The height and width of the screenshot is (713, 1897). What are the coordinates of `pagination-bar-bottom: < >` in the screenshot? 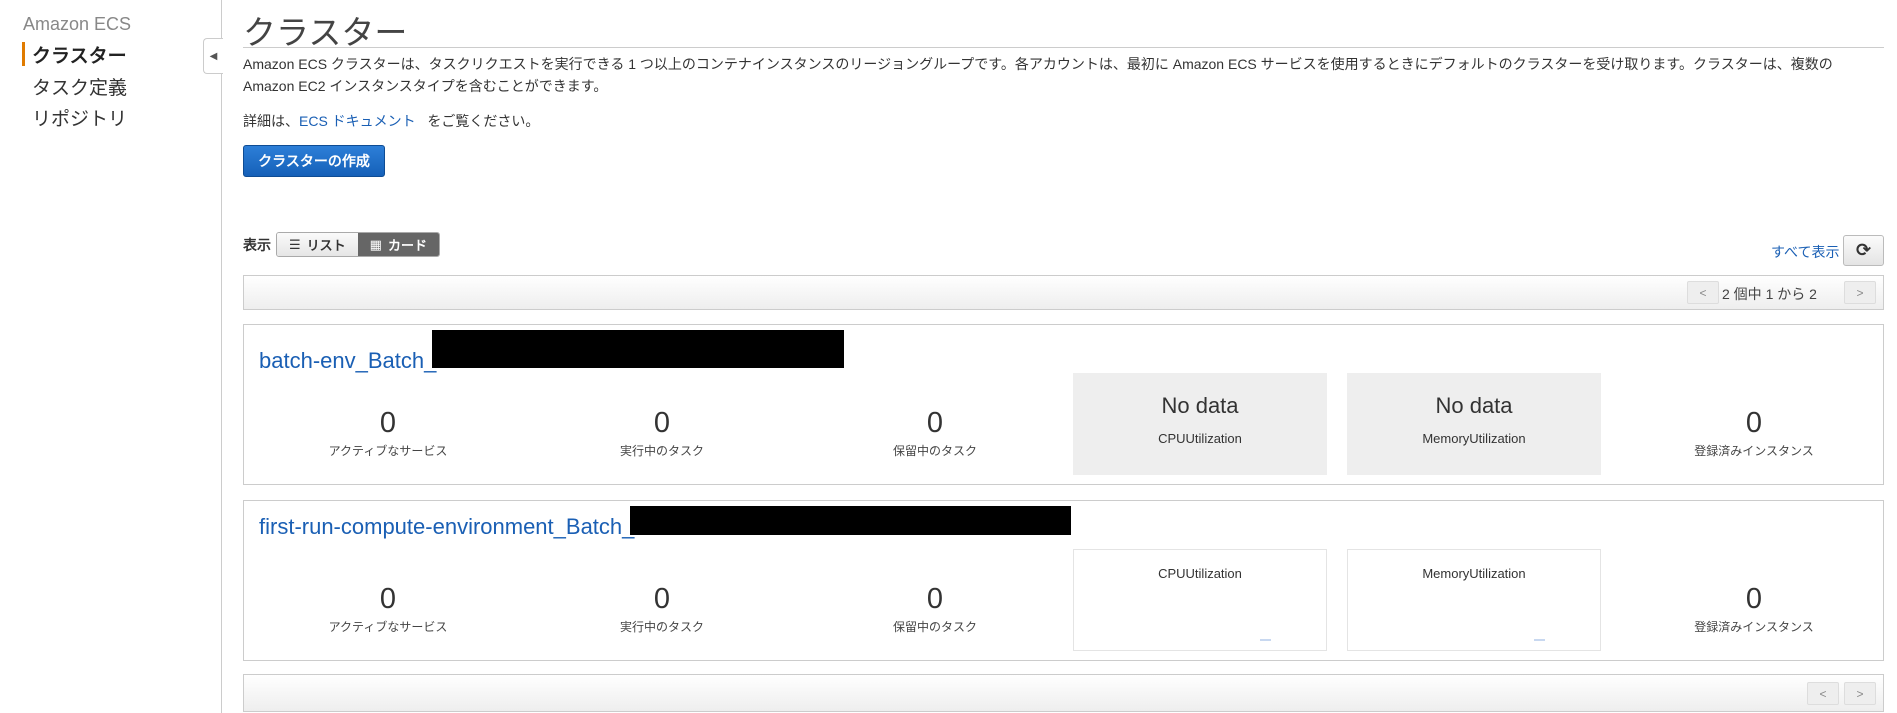 It's located at (1063, 693).